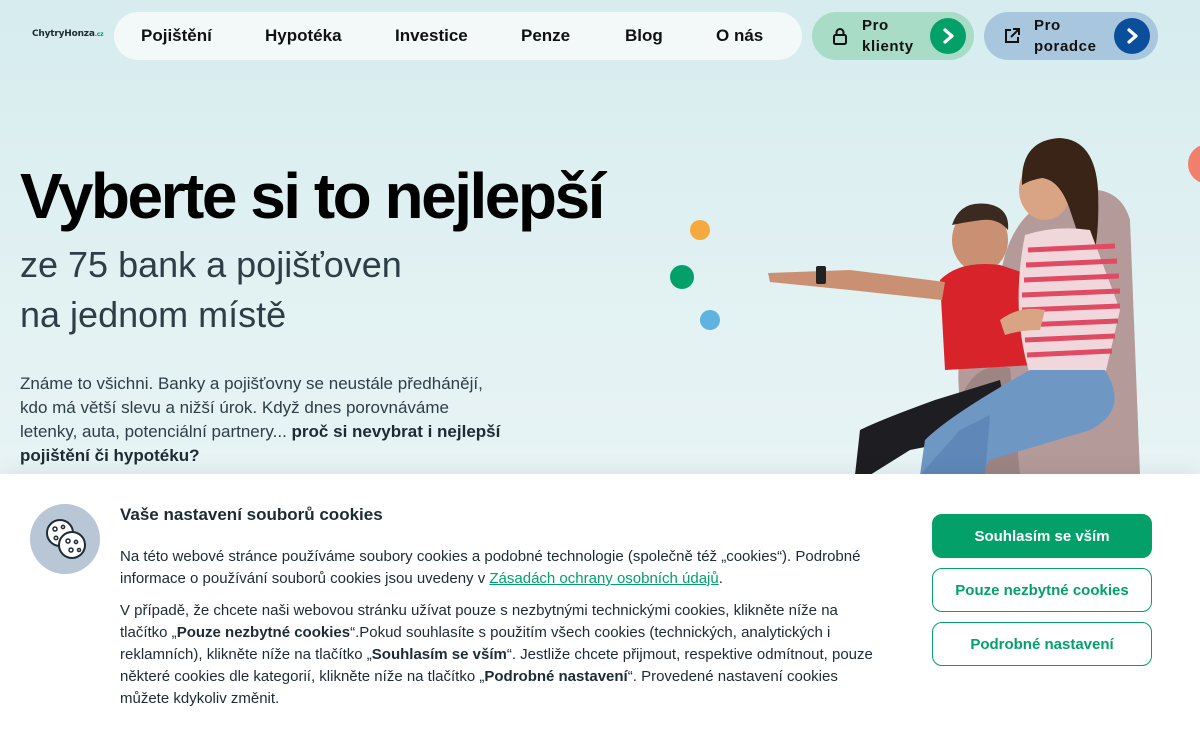 The height and width of the screenshot is (750, 1200). What do you see at coordinates (263, 632) in the screenshot?
I see `cookie-text-bold: Pouze nezbytné cookies` at bounding box center [263, 632].